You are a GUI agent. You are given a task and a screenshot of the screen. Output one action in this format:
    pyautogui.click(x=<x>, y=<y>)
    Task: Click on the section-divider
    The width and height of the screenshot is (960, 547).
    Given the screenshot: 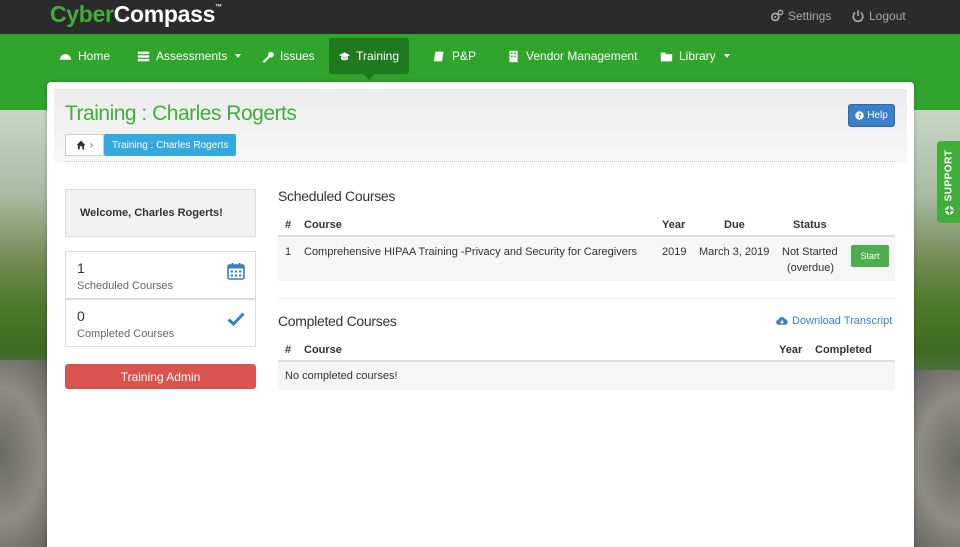 What is the action you would take?
    pyautogui.click(x=586, y=298)
    